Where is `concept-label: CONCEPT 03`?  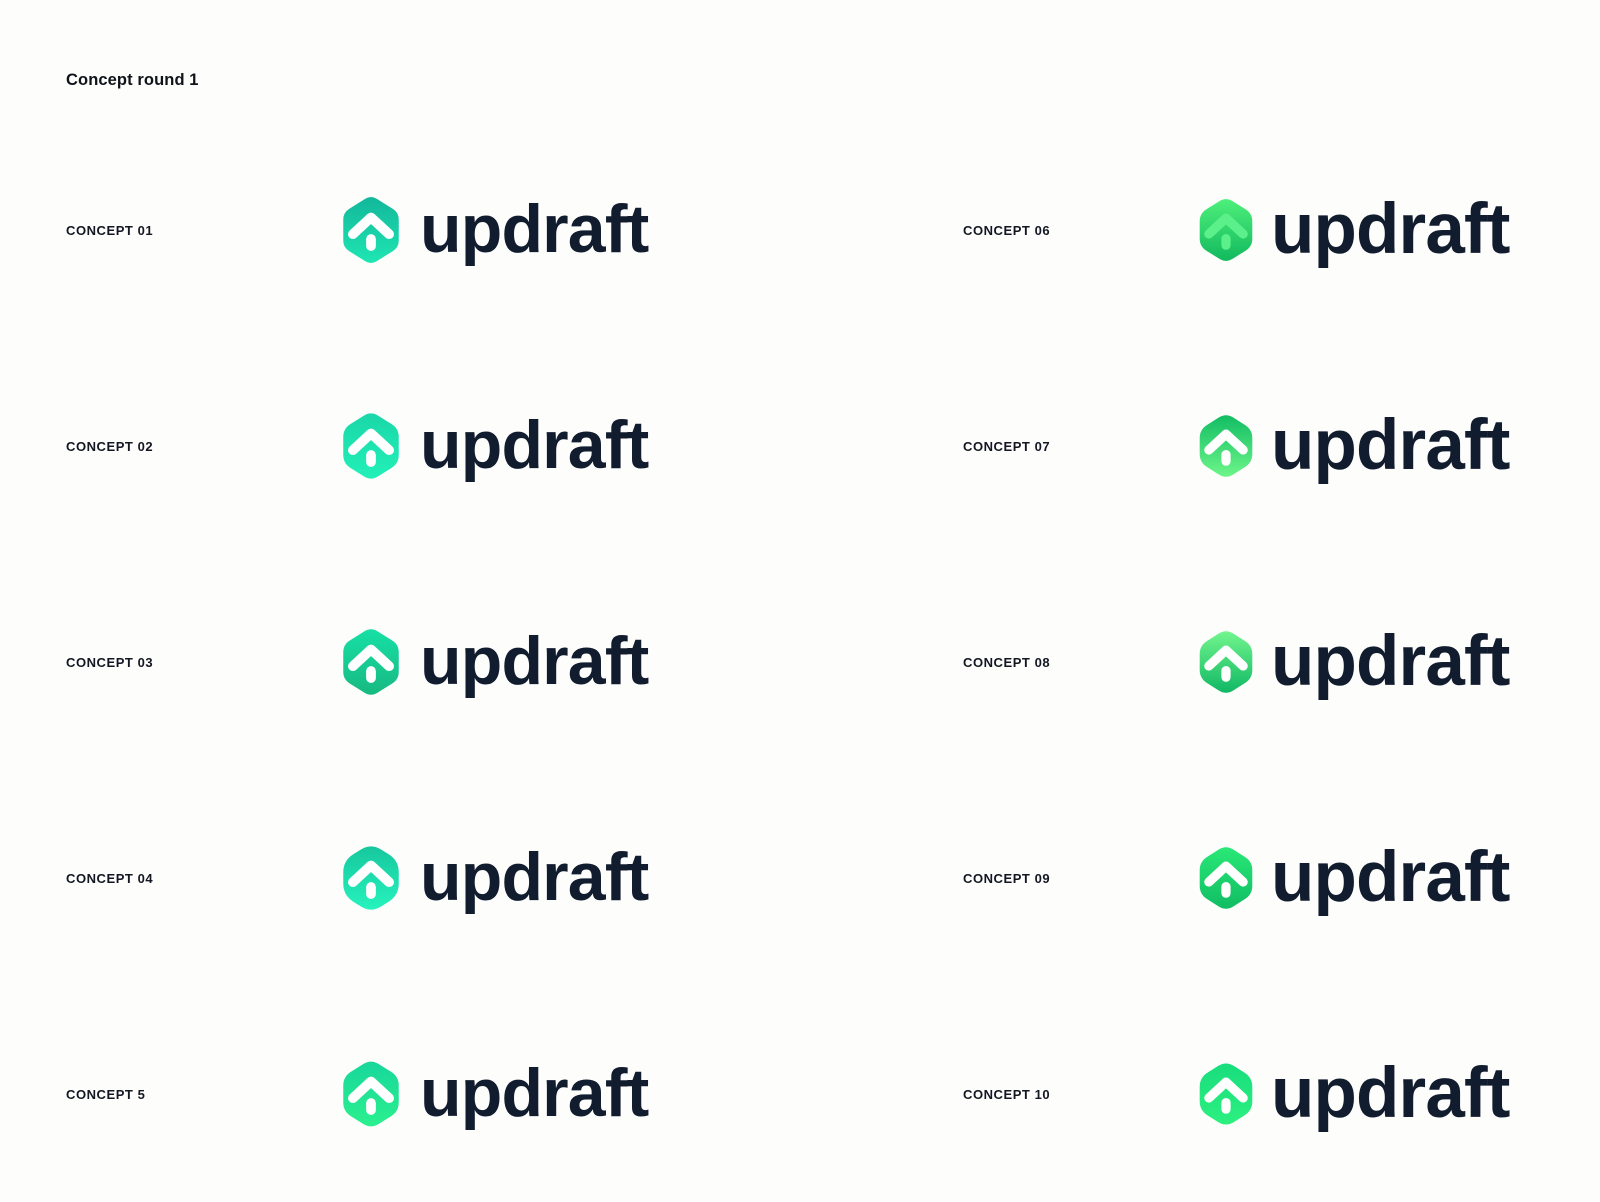 concept-label: CONCEPT 03 is located at coordinates (110, 662).